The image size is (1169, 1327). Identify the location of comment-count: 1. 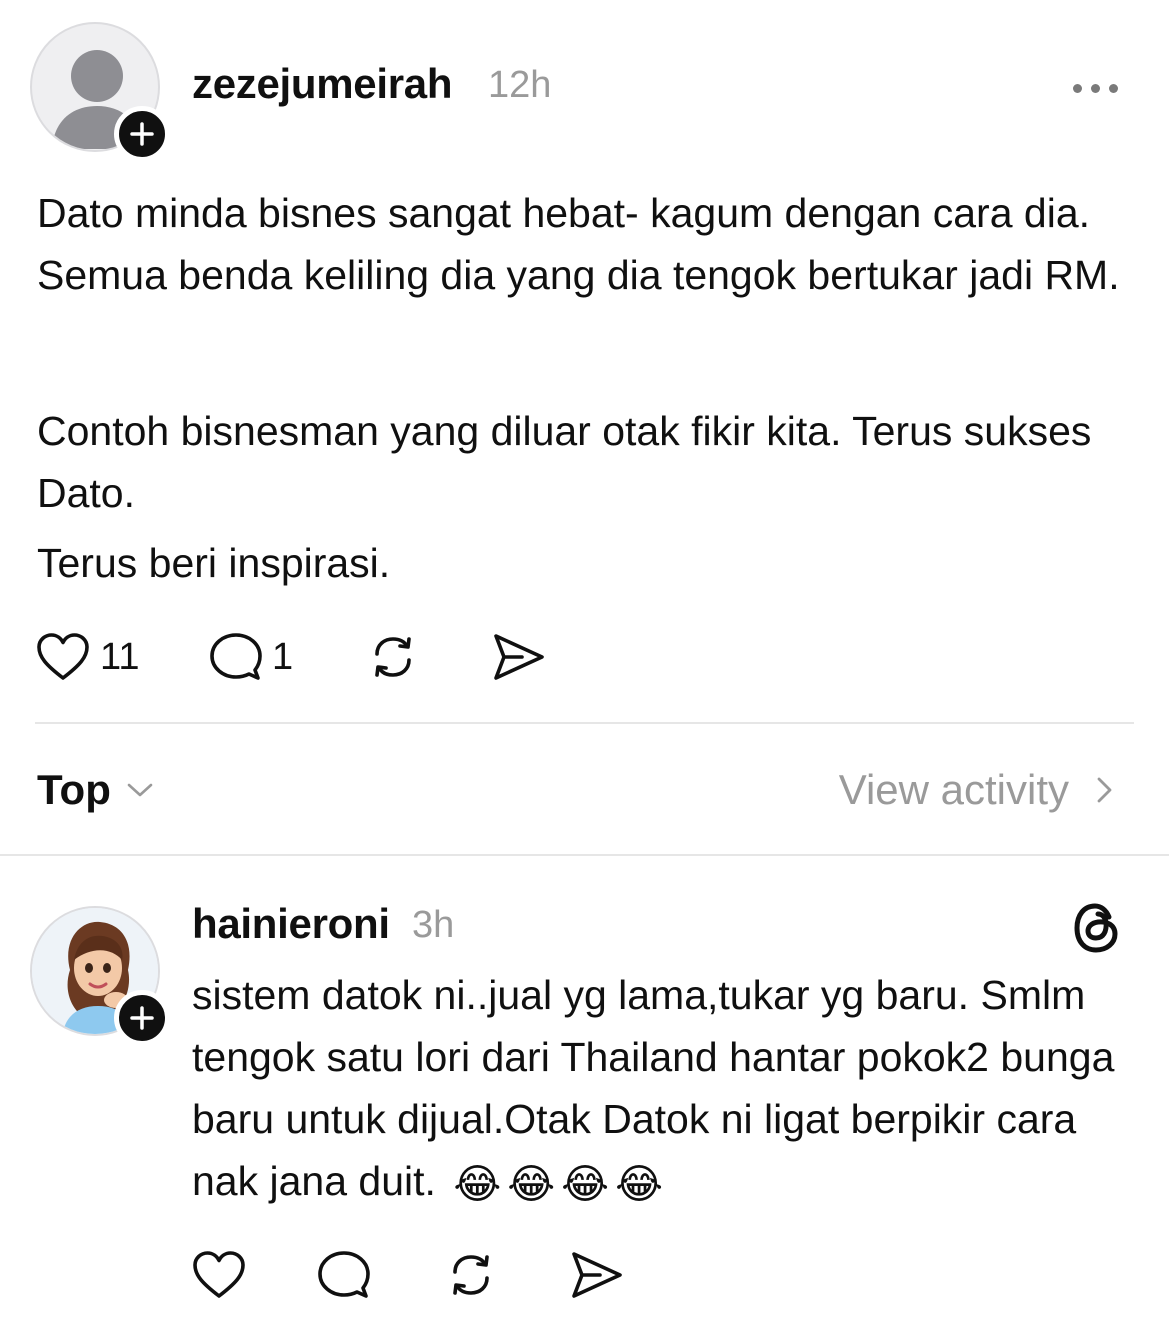
(283, 656).